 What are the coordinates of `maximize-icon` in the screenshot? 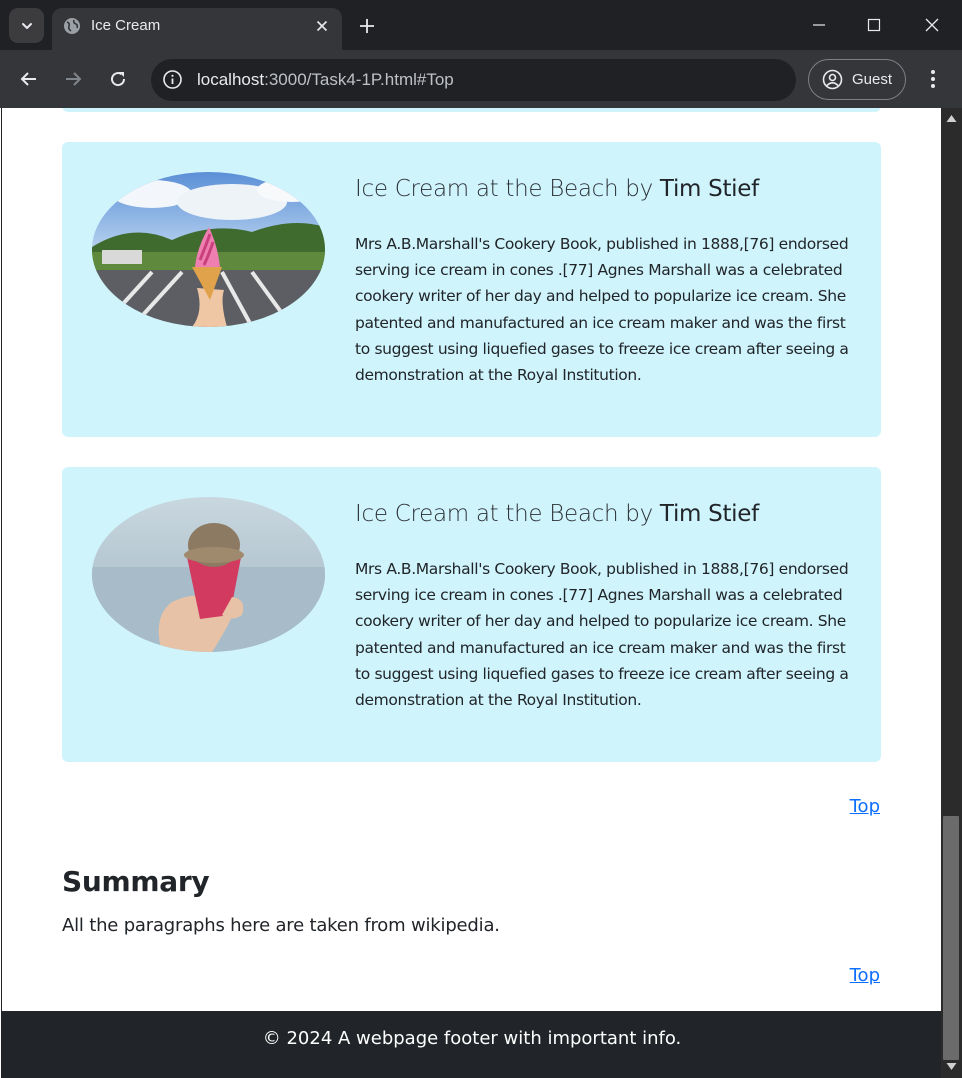 It's located at (874, 25).